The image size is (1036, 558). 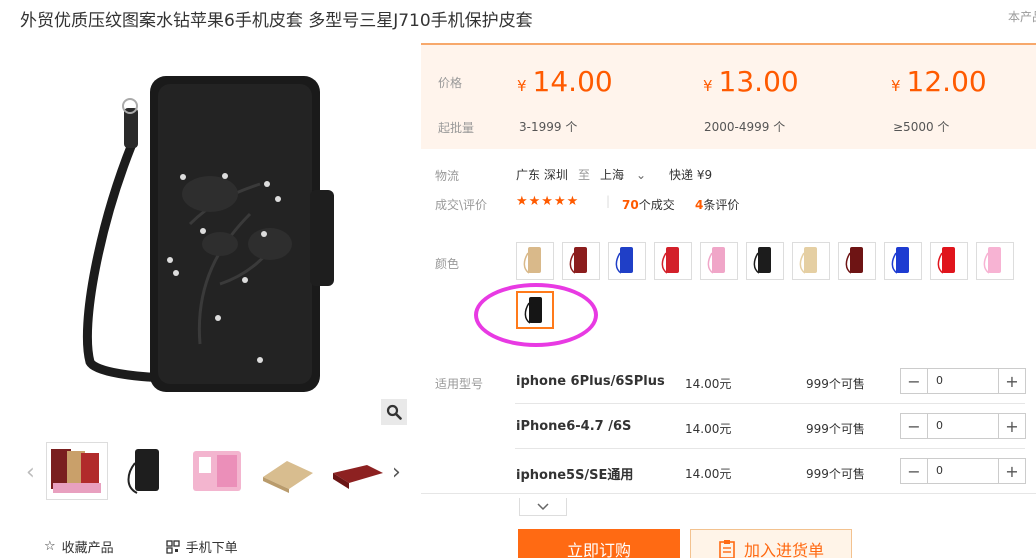 What do you see at coordinates (691, 175) in the screenshot?
I see `shipping-fee: 快递 ¥9` at bounding box center [691, 175].